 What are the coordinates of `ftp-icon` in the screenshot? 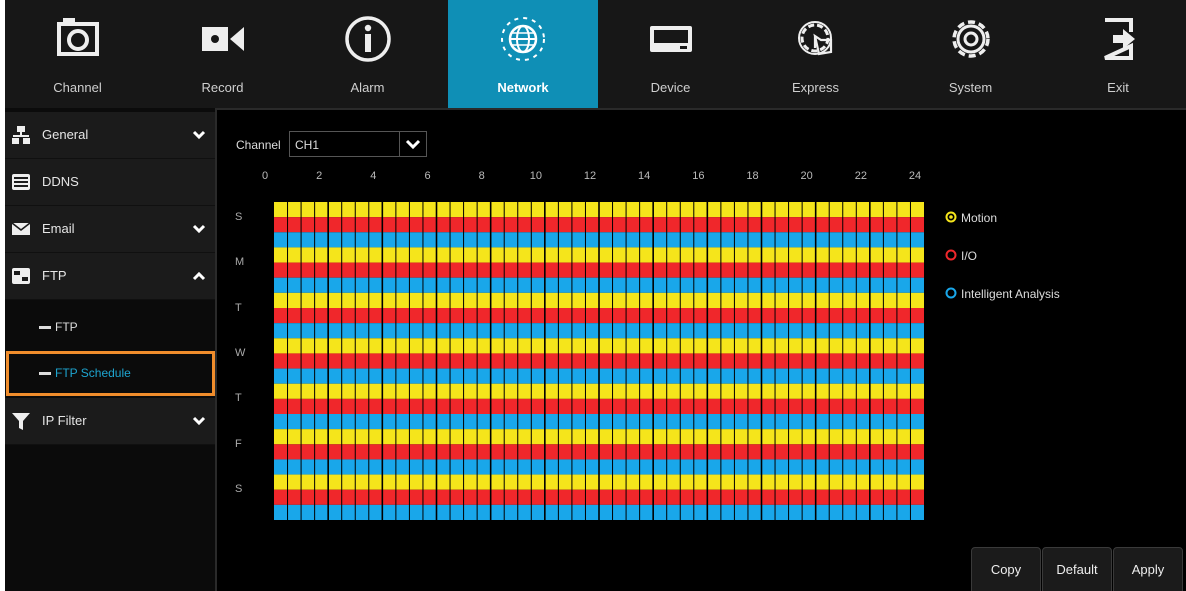 It's located at (21, 276).